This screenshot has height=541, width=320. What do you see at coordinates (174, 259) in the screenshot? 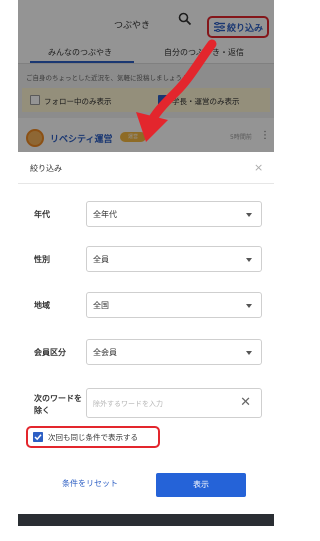
I see `gender-select: 全員` at bounding box center [174, 259].